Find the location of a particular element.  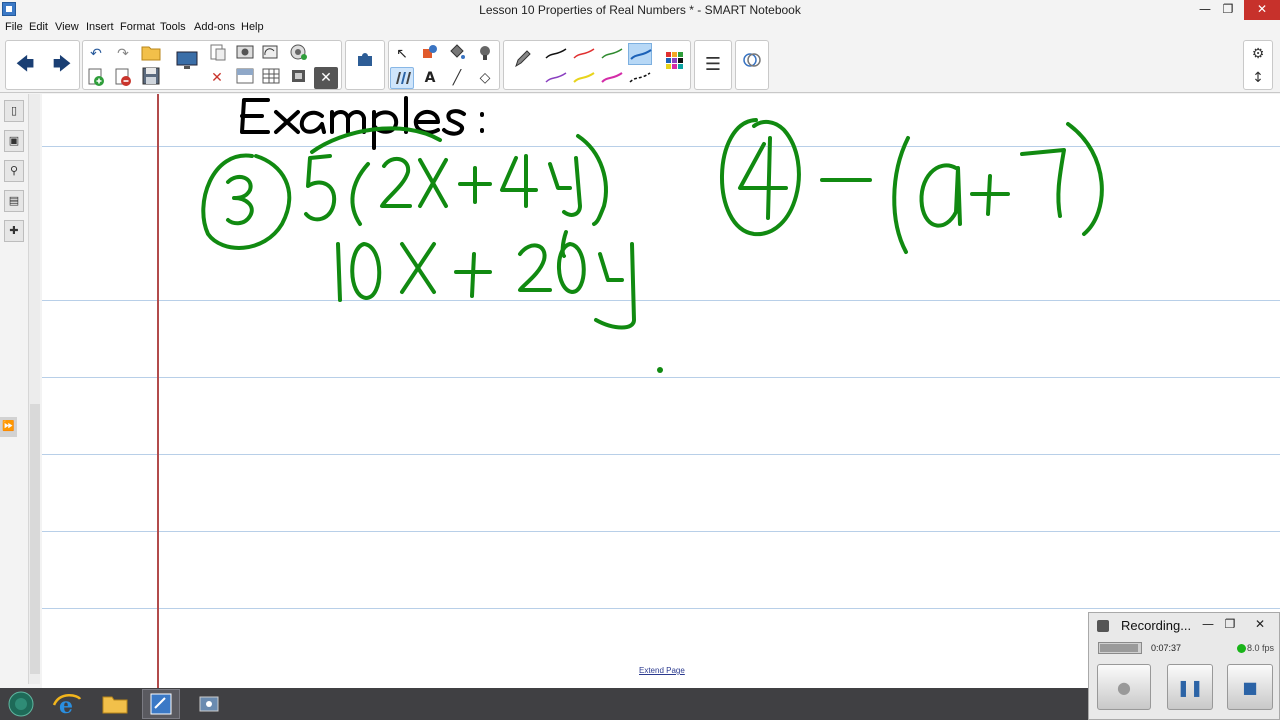

page-sorter-tab-icon: ▯ is located at coordinates (14, 111).